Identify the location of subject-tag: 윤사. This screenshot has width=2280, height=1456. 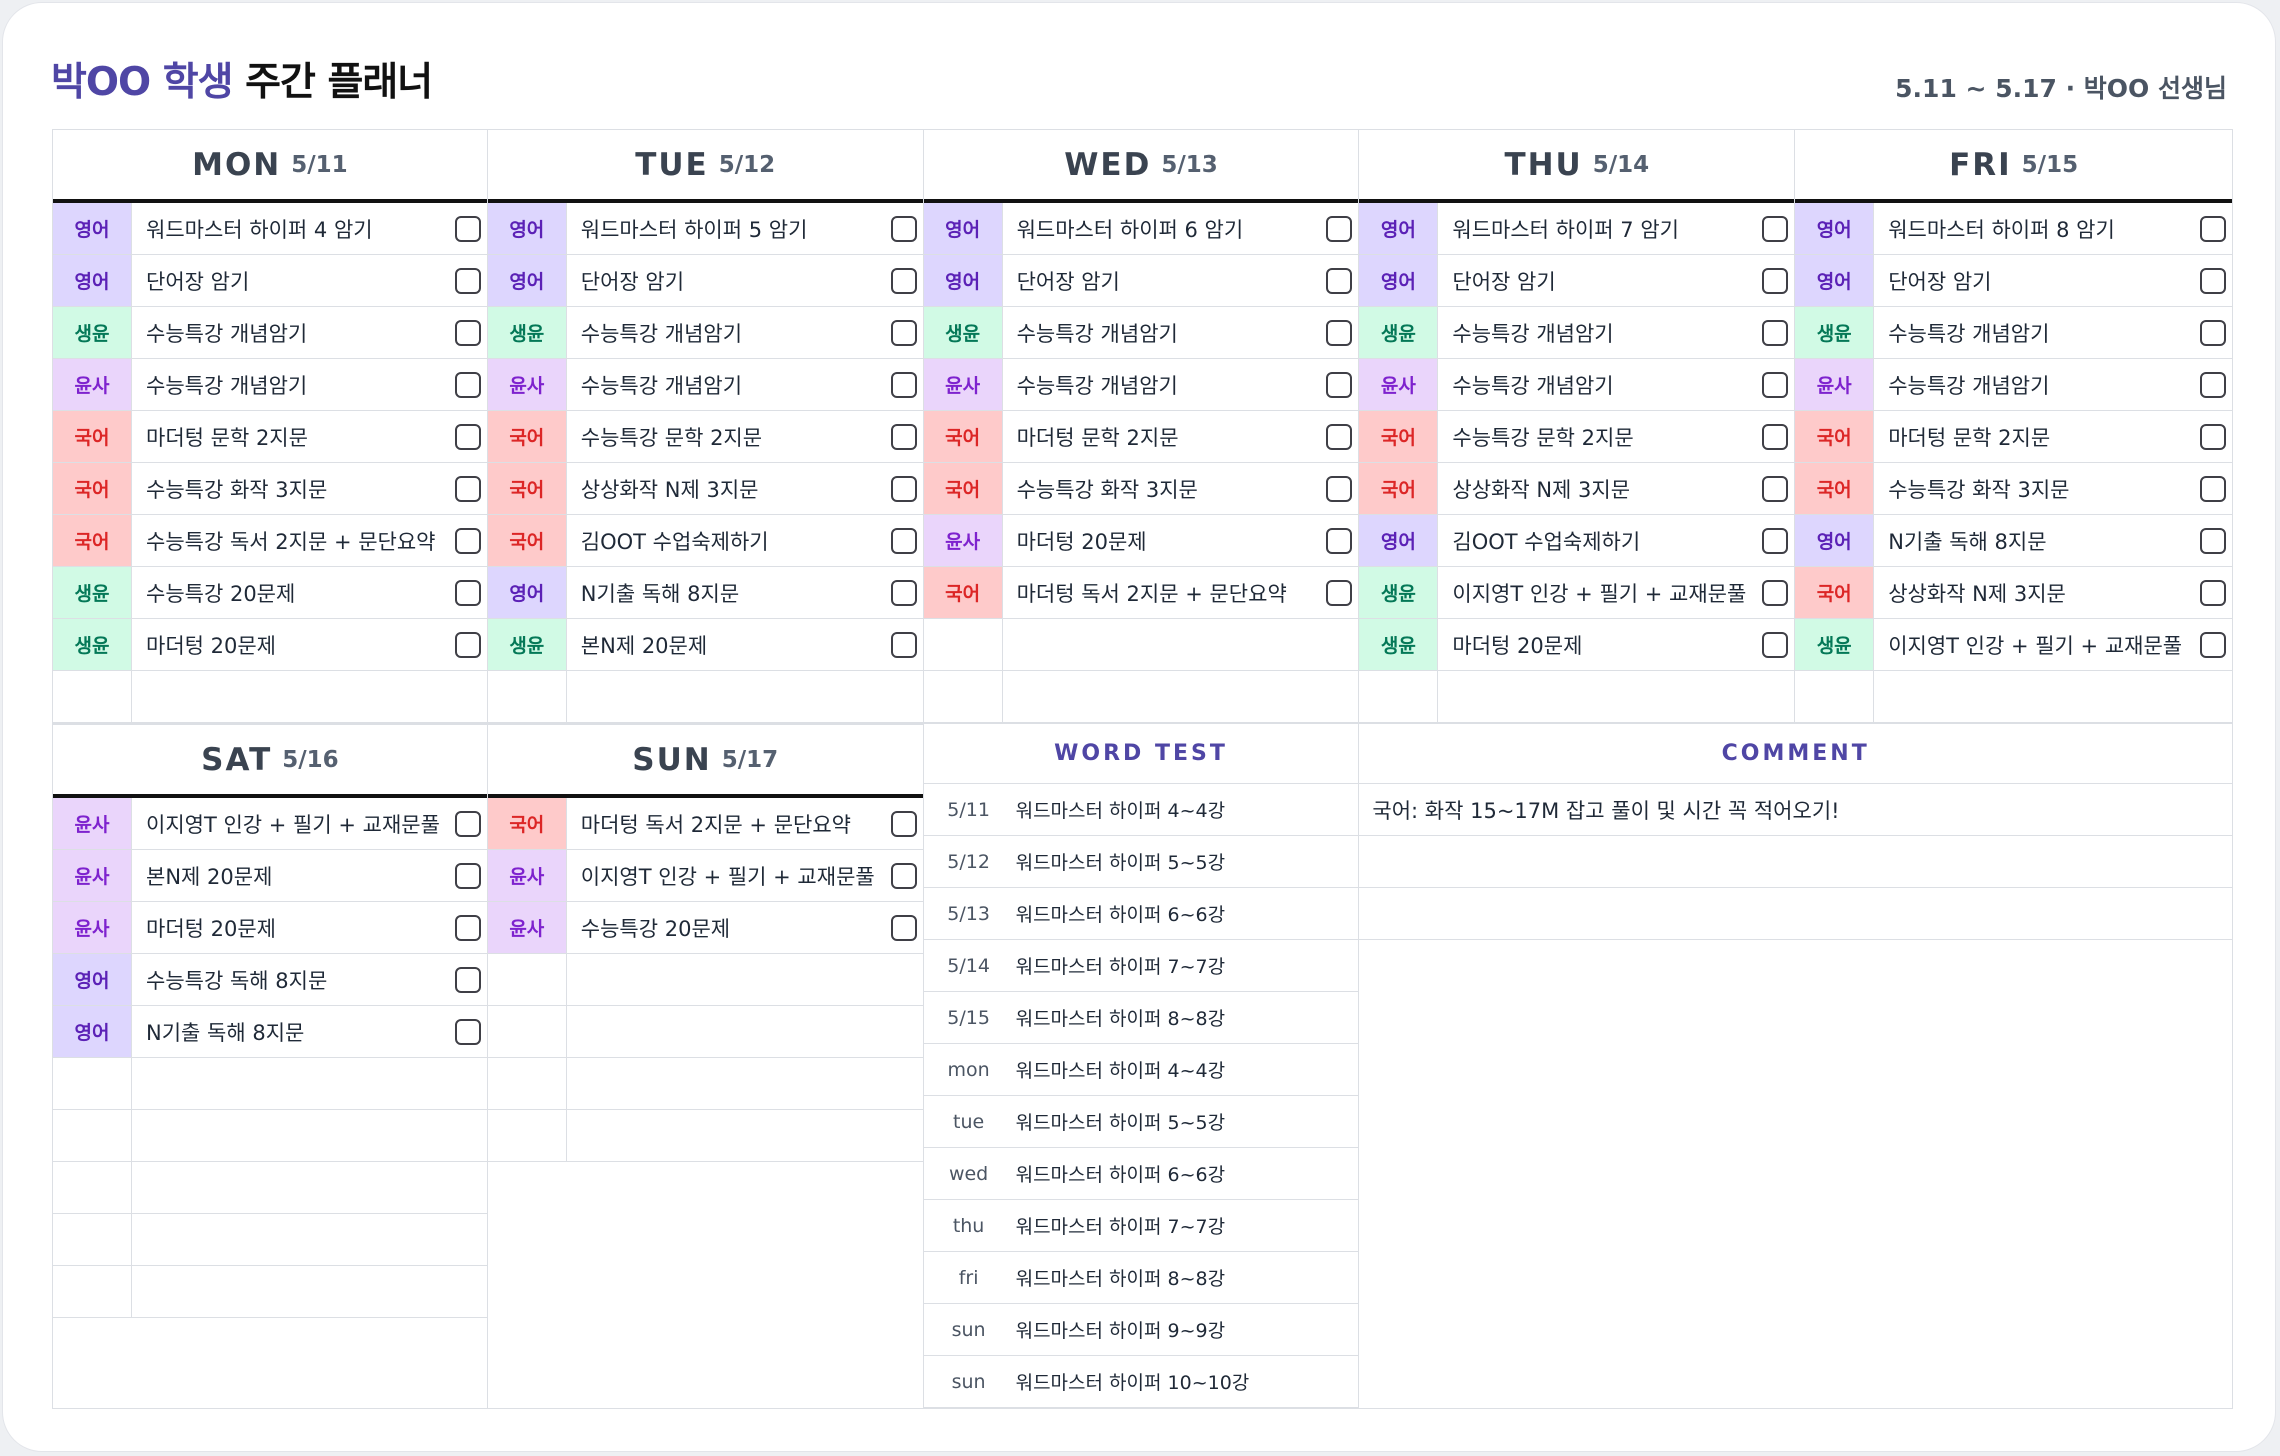
(963, 540).